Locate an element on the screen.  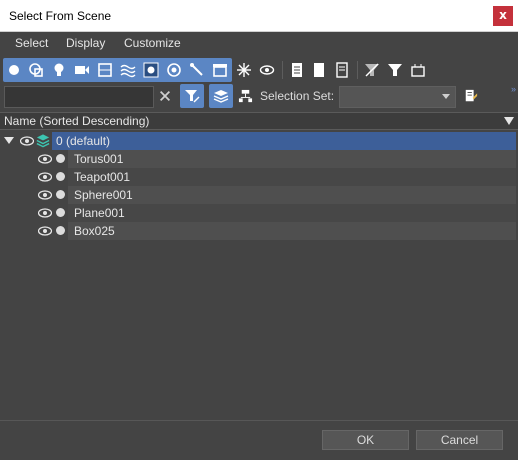
menu-display: Display is located at coordinates (85, 43).